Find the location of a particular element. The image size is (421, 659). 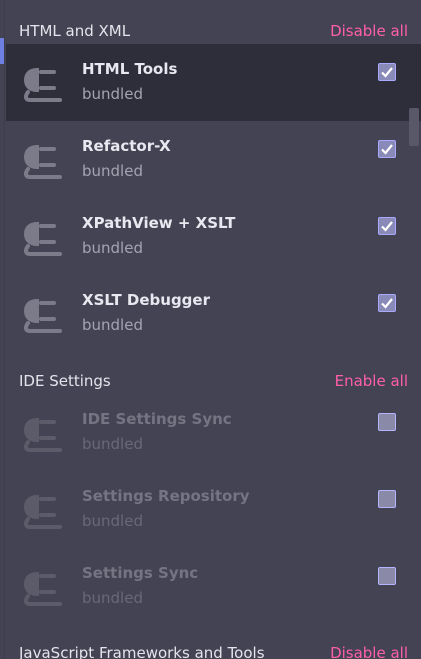

plugin-name: Settings Sync is located at coordinates (140, 573).